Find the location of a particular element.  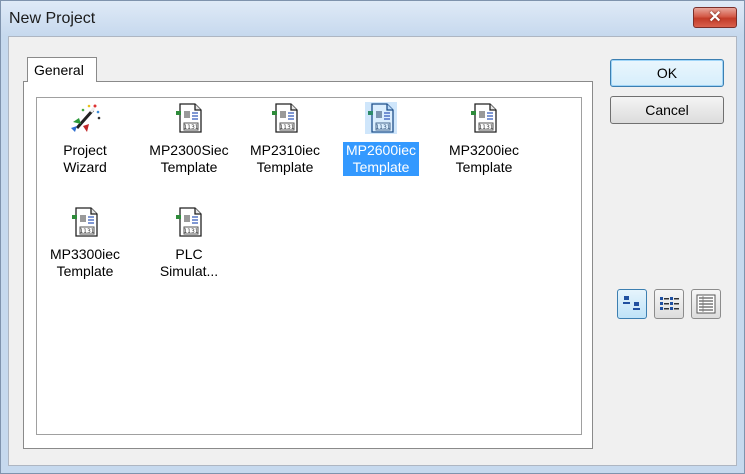

close-button: ✕ is located at coordinates (715, 17).